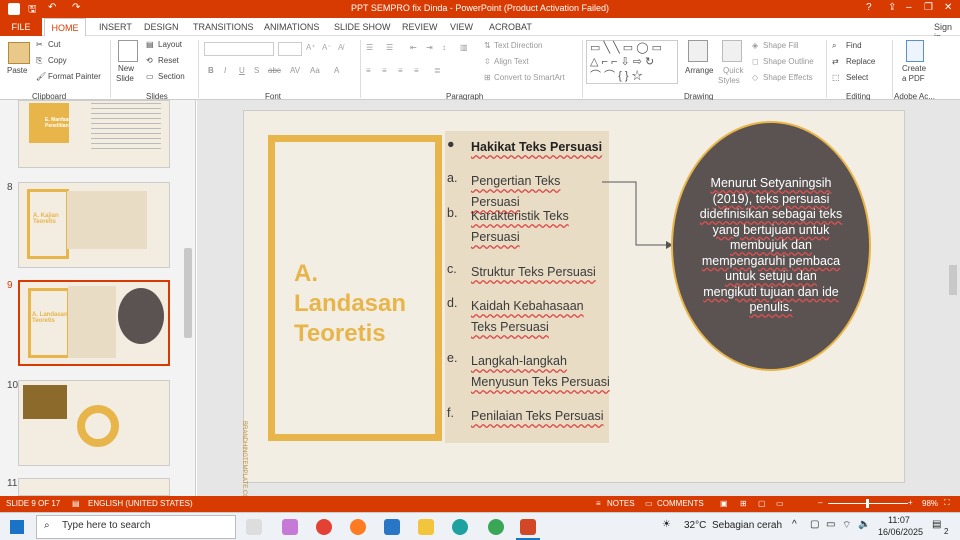  What do you see at coordinates (464, 47) in the screenshot?
I see `columns-icon: ▥` at bounding box center [464, 47].